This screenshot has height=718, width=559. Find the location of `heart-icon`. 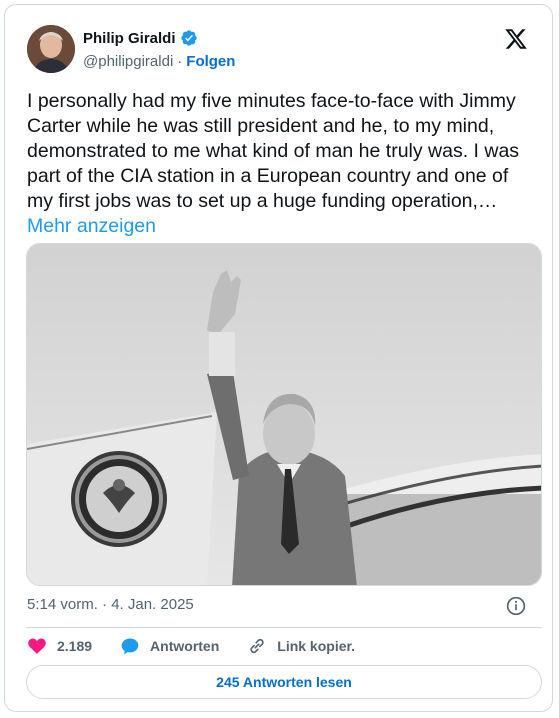

heart-icon is located at coordinates (37, 646).